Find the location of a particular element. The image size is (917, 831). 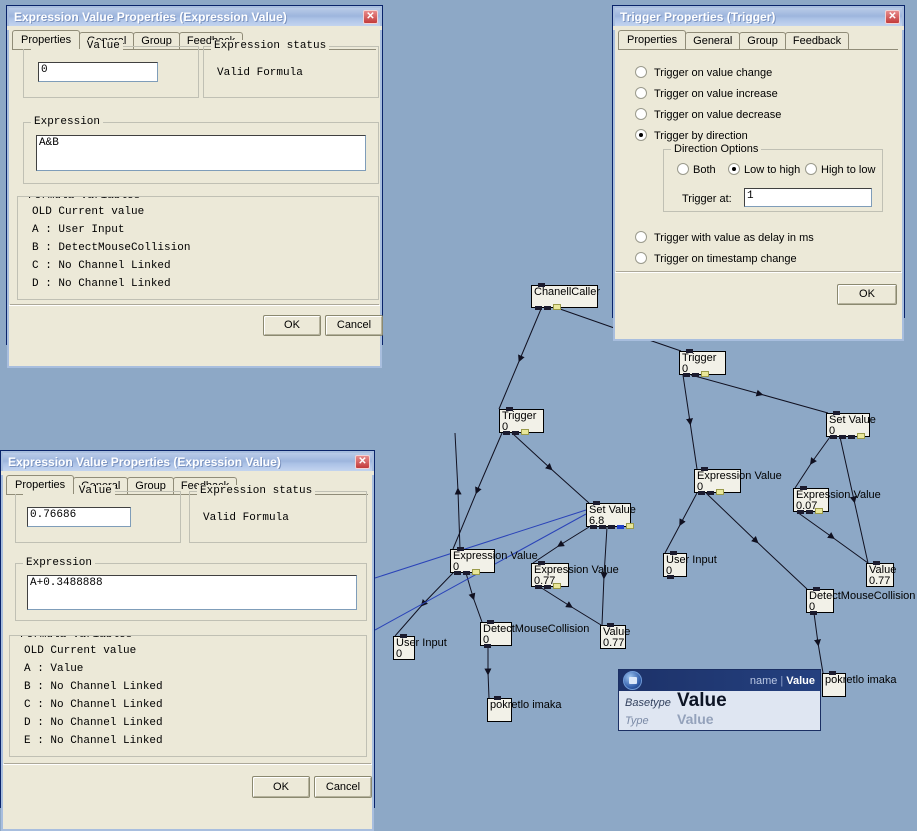

radio-trigger-delay is located at coordinates (641, 237).